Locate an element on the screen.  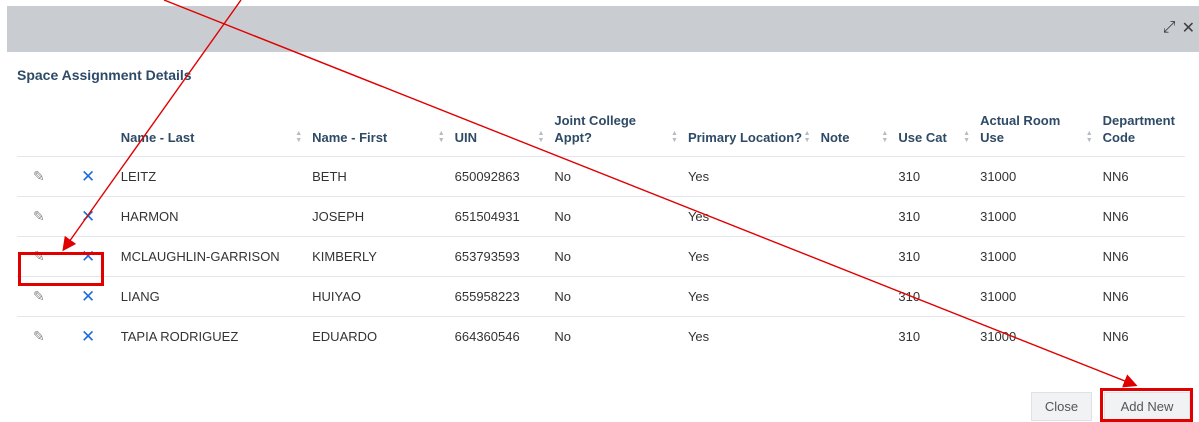
column-header-label: Name - First is located at coordinates (350, 137).